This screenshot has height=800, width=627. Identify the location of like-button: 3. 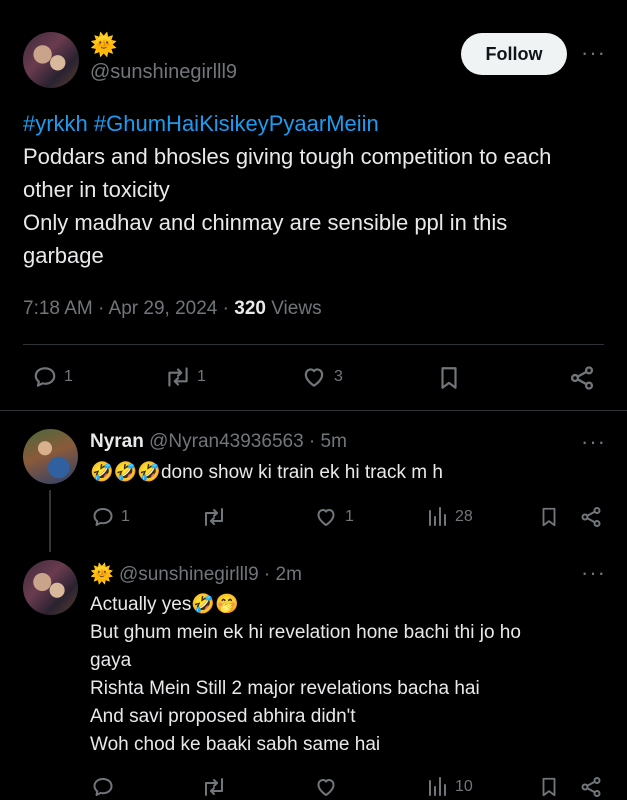
(321, 377).